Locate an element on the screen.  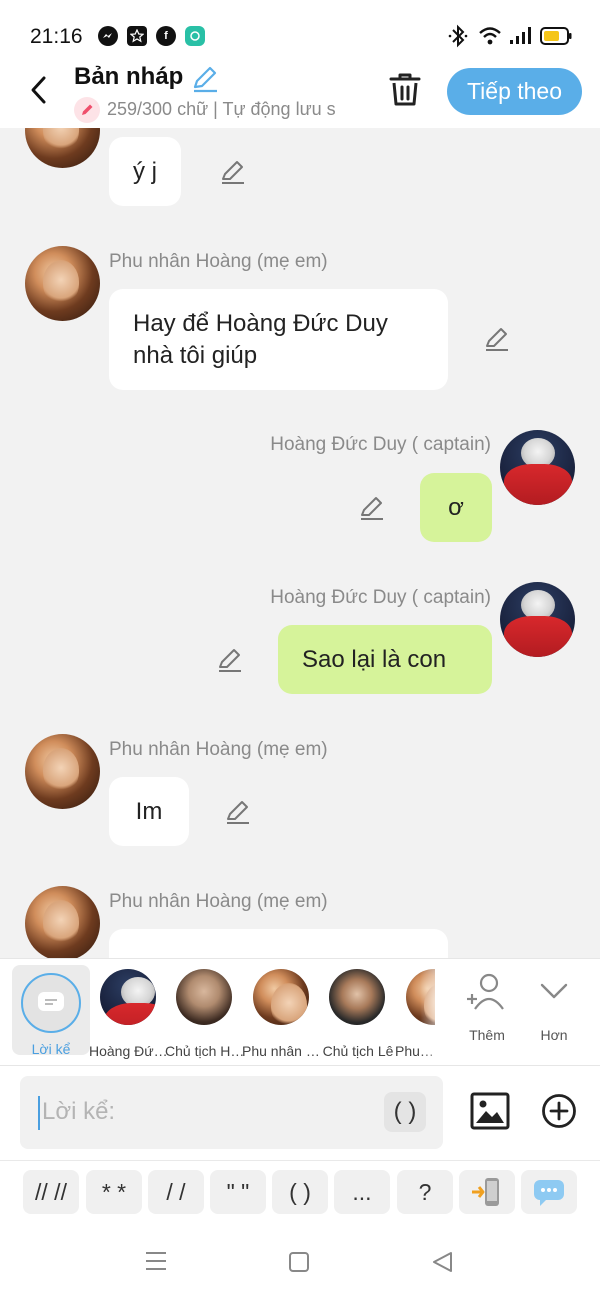
format-slash-button: / / is located at coordinates (176, 1192).